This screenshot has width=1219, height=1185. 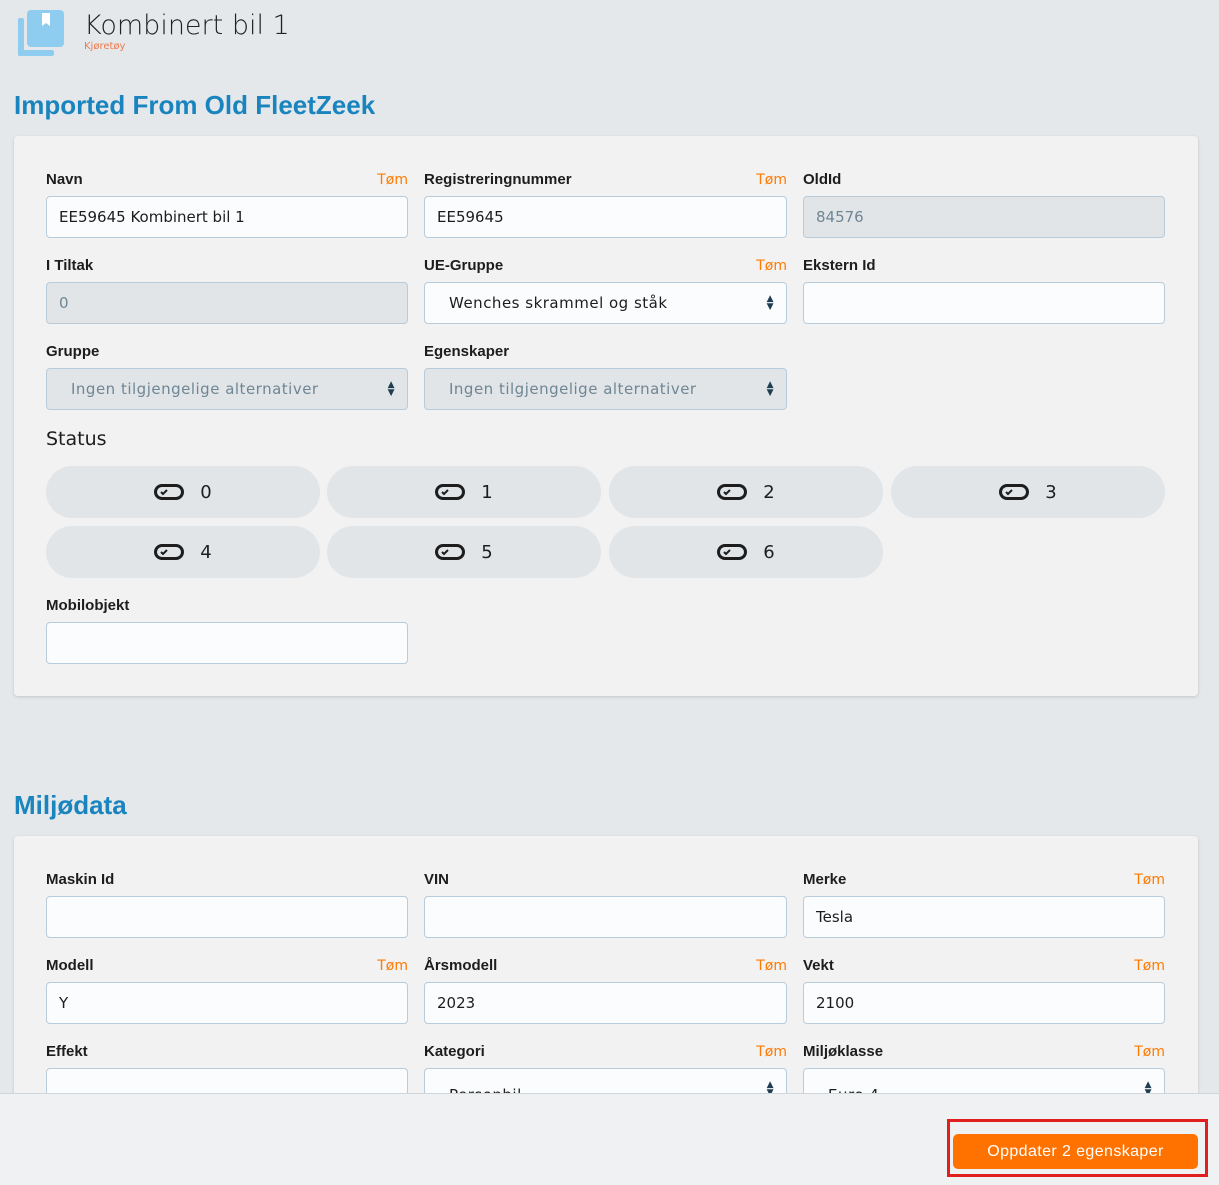 What do you see at coordinates (757, 966) in the screenshot?
I see `aar-clear: Tøm` at bounding box center [757, 966].